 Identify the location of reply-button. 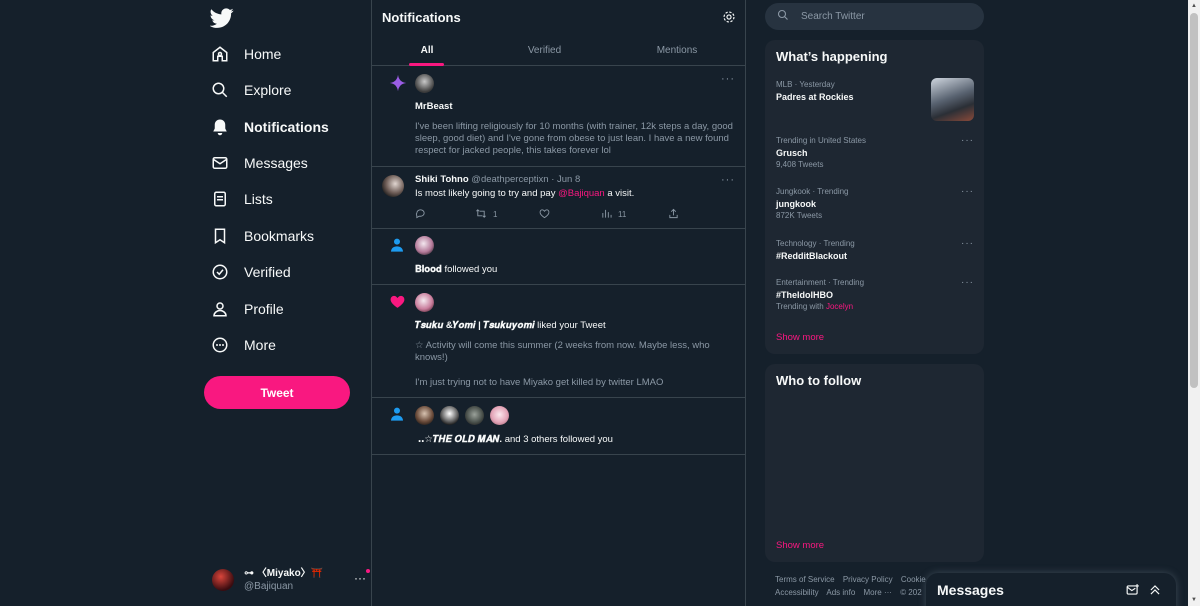
(420, 214).